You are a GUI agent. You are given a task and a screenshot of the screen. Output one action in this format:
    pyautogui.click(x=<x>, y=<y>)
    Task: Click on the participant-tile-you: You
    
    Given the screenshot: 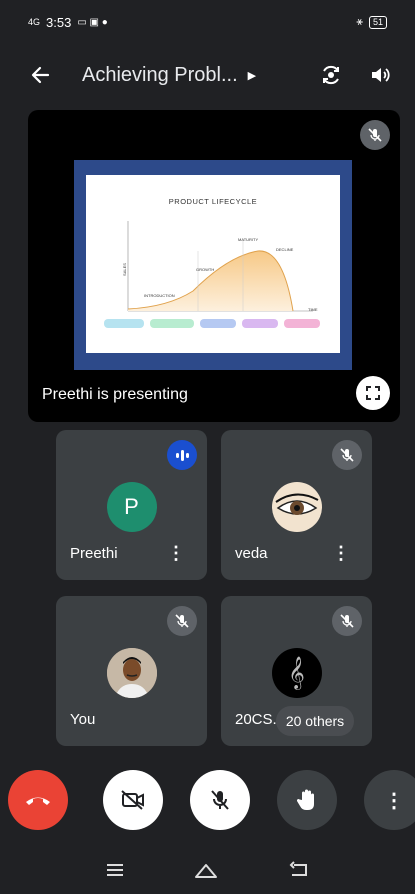 What is the action you would take?
    pyautogui.click(x=131, y=671)
    